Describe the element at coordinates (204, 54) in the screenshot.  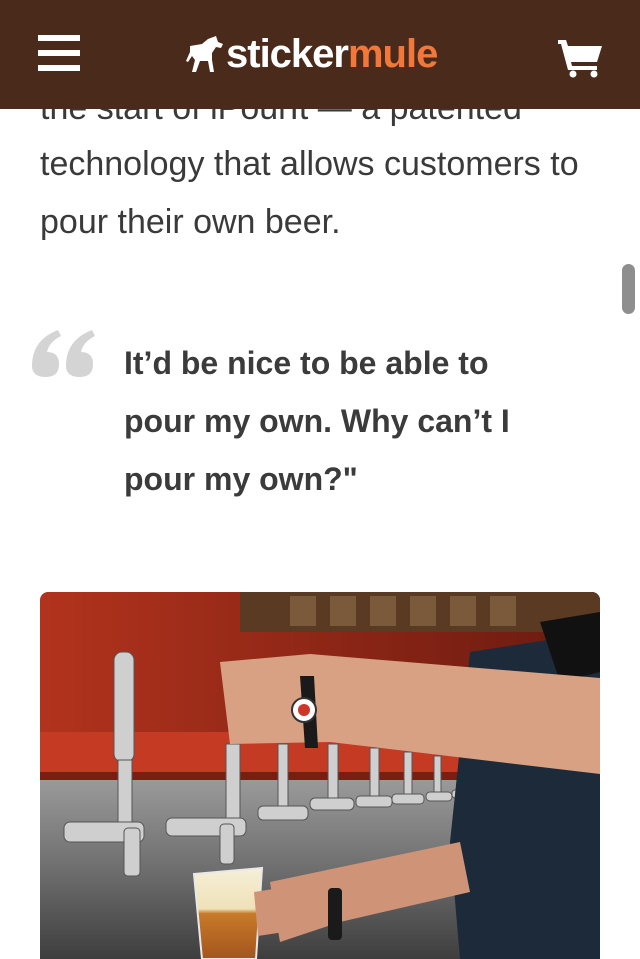
I see `mule-logo-icon` at that location.